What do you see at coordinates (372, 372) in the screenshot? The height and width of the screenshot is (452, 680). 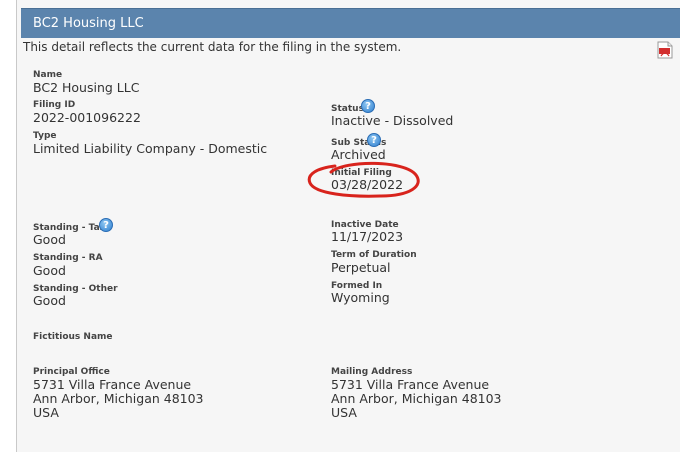 I see `mailing-address-label: Mailing Address` at bounding box center [372, 372].